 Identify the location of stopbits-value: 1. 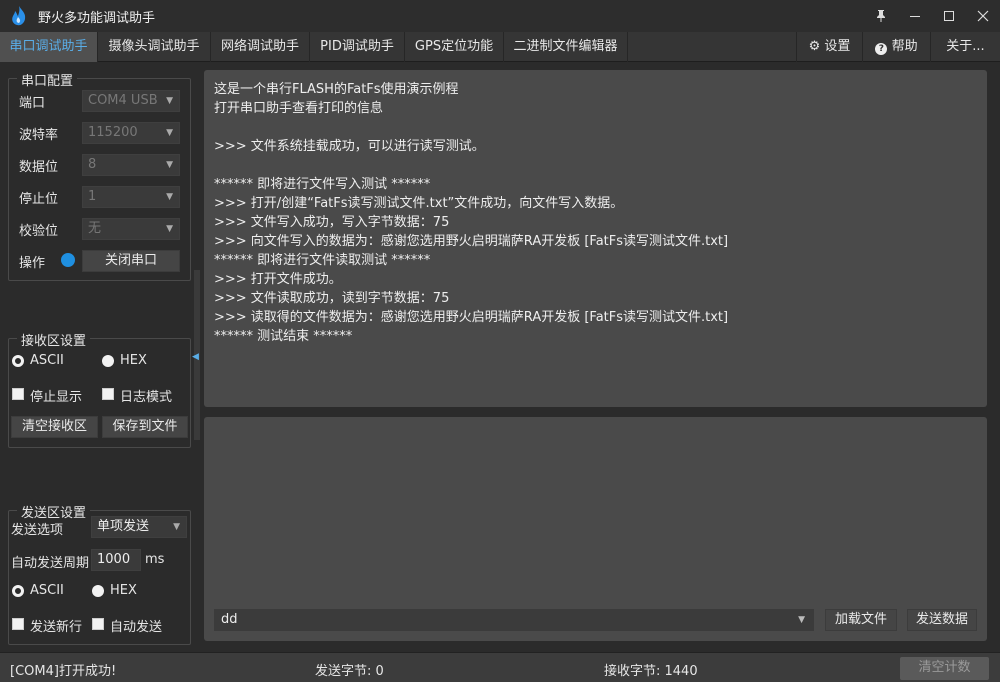
(92, 196).